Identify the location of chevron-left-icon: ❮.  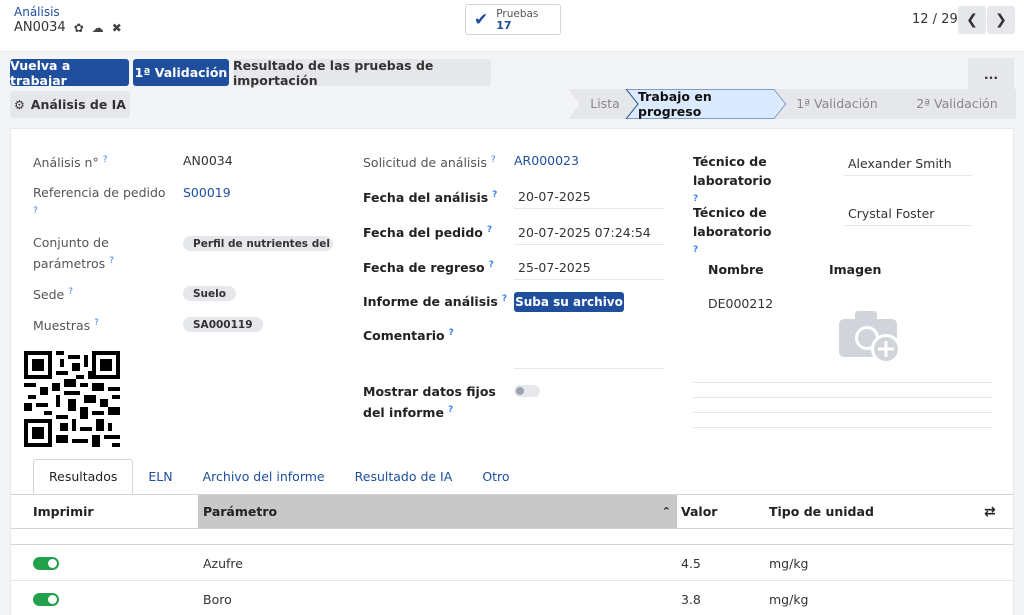
(972, 20).